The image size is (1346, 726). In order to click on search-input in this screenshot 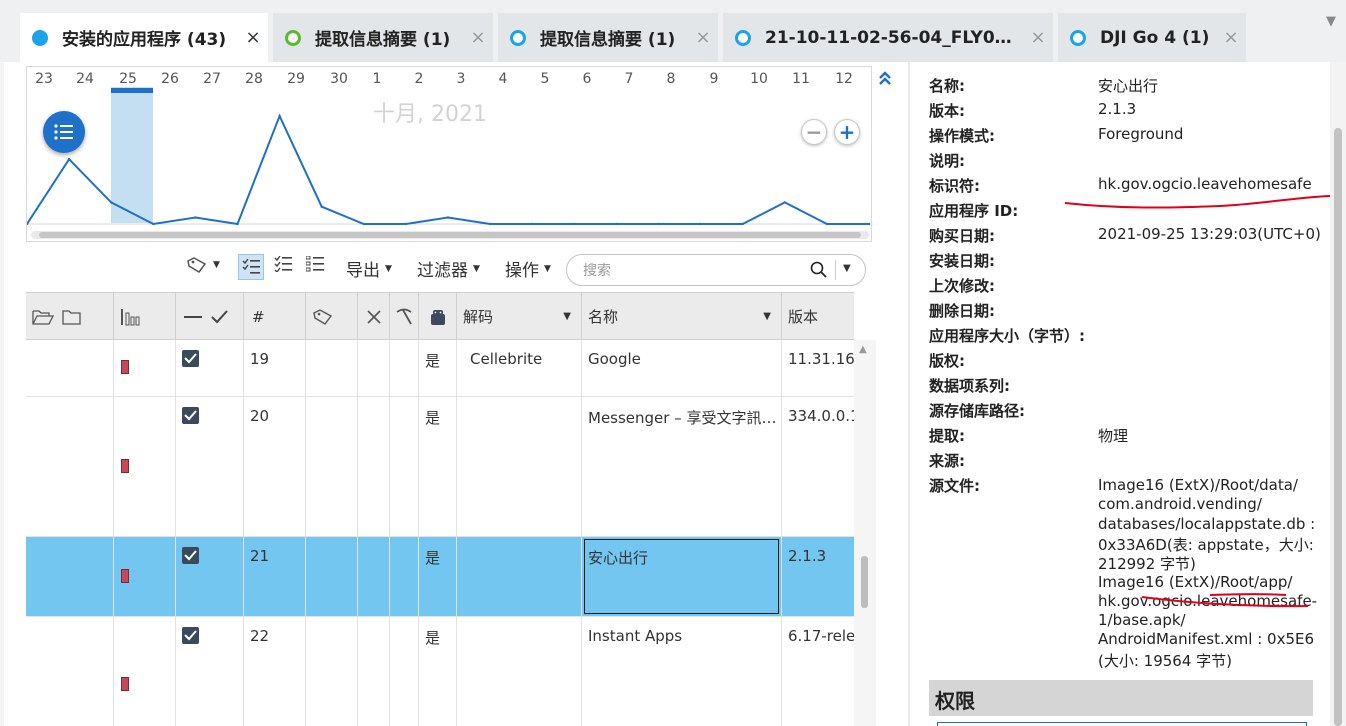, I will do `click(693, 271)`.